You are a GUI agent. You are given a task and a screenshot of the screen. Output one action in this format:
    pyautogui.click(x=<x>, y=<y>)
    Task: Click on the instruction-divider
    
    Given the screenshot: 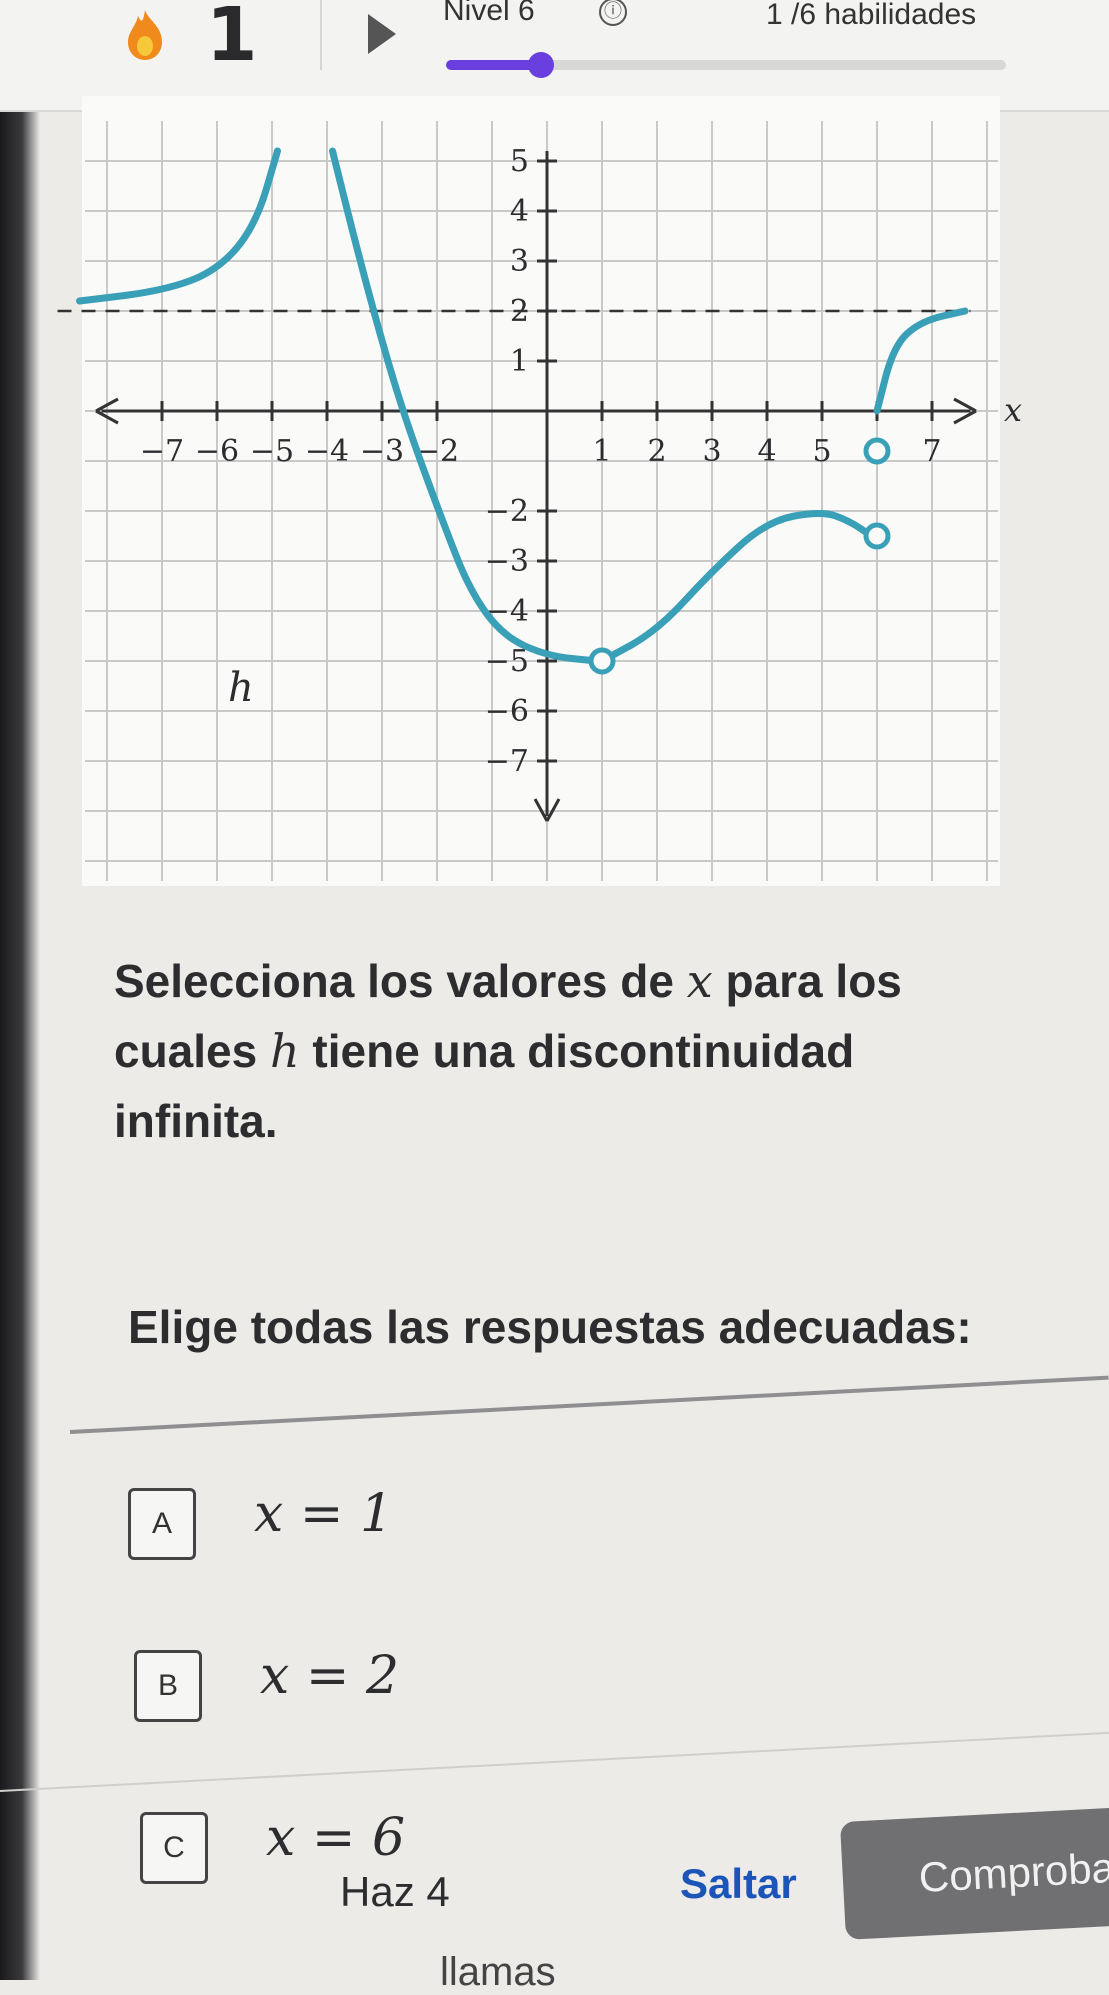 What is the action you would take?
    pyautogui.click(x=589, y=1404)
    